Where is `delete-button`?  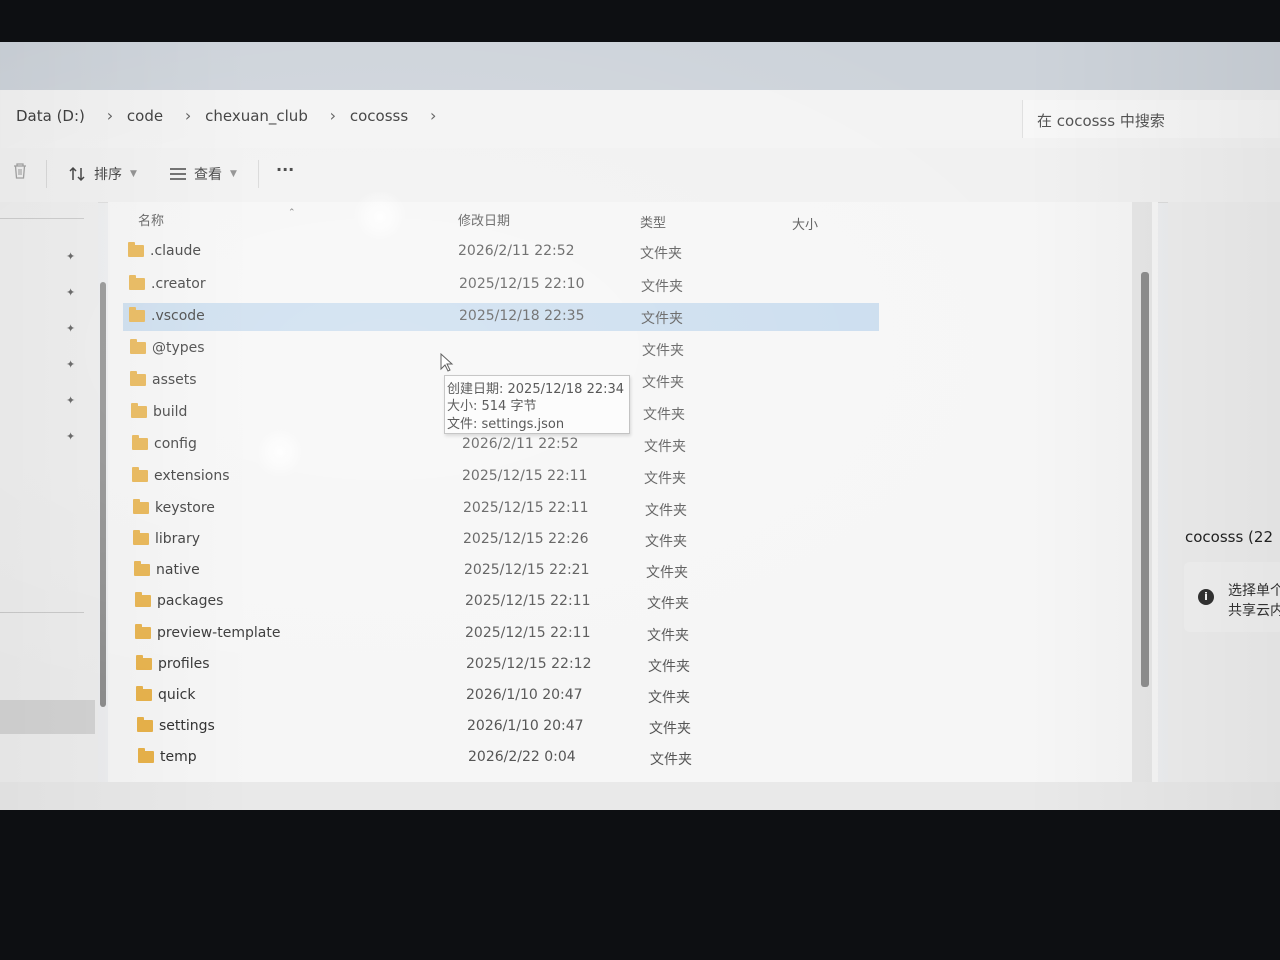
delete-button is located at coordinates (20, 171).